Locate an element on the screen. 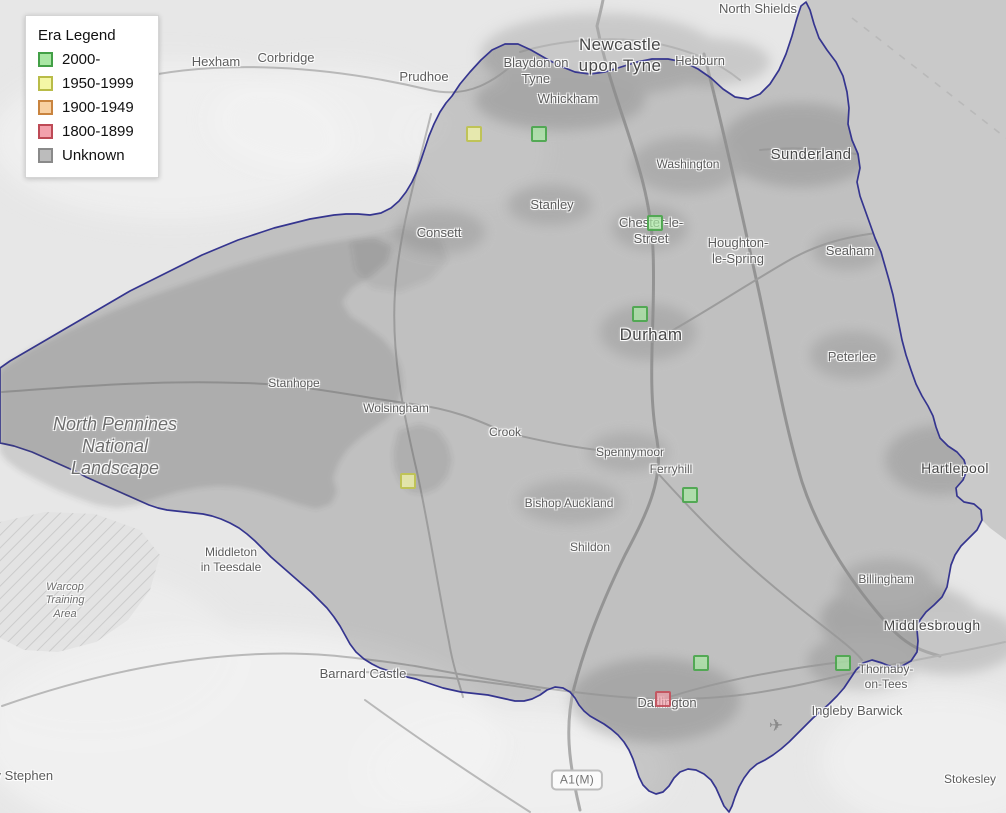 The height and width of the screenshot is (813, 1006). road-badge-a1m: A1(M) is located at coordinates (577, 780).